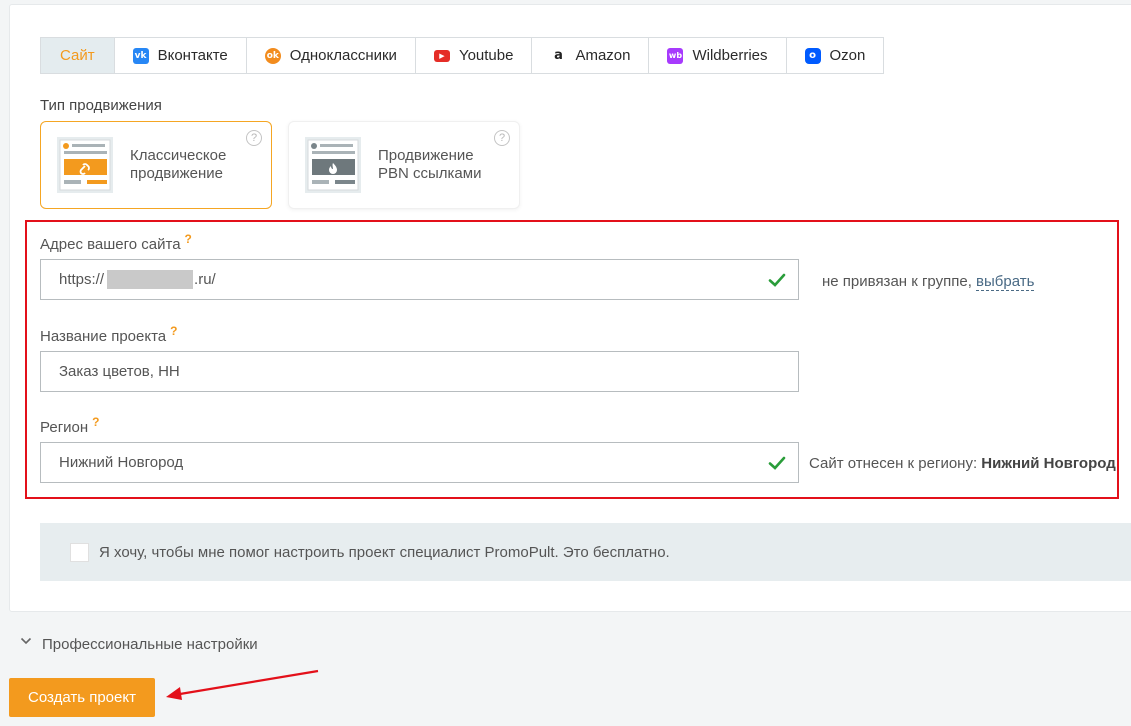  I want to click on wildberries-icon: wb, so click(675, 55).